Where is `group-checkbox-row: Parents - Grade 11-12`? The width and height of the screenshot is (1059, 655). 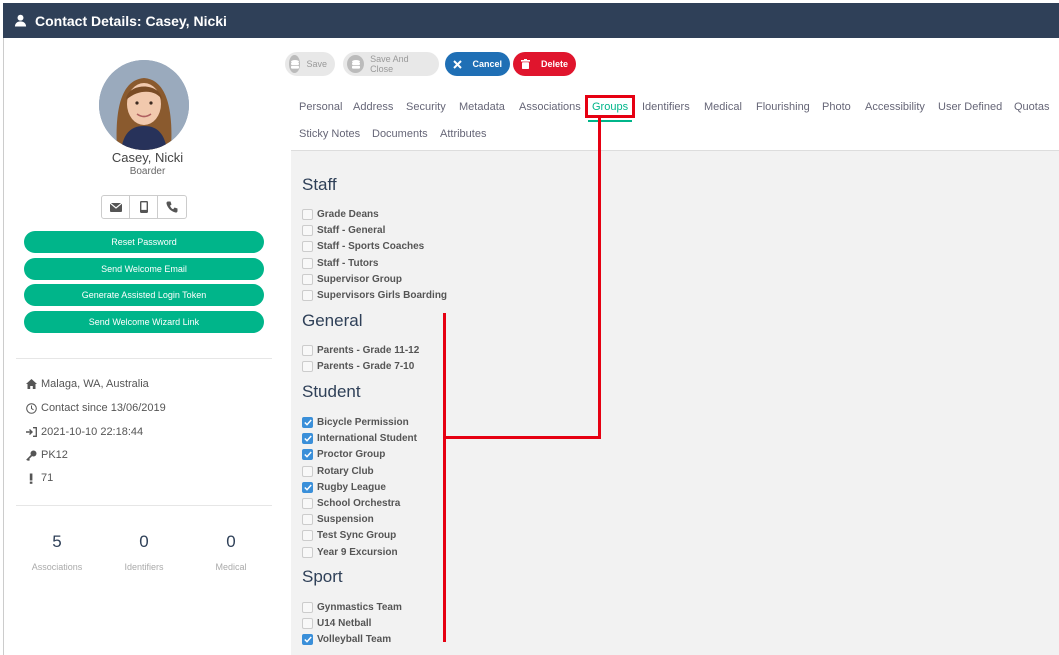
group-checkbox-row: Parents - Grade 11-12 is located at coordinates (360, 350).